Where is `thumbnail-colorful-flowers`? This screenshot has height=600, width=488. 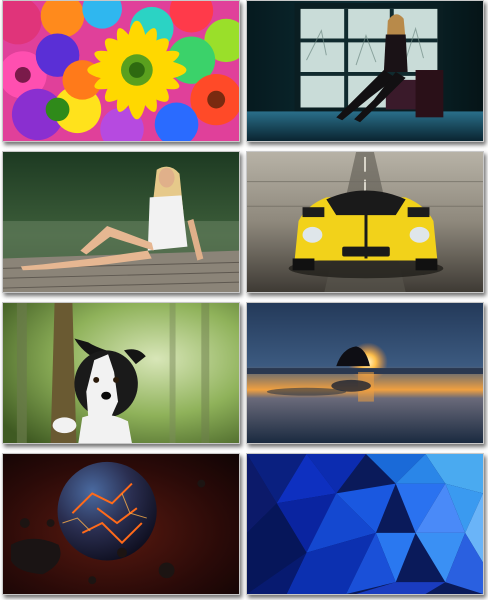
thumbnail-colorful-flowers is located at coordinates (121, 71).